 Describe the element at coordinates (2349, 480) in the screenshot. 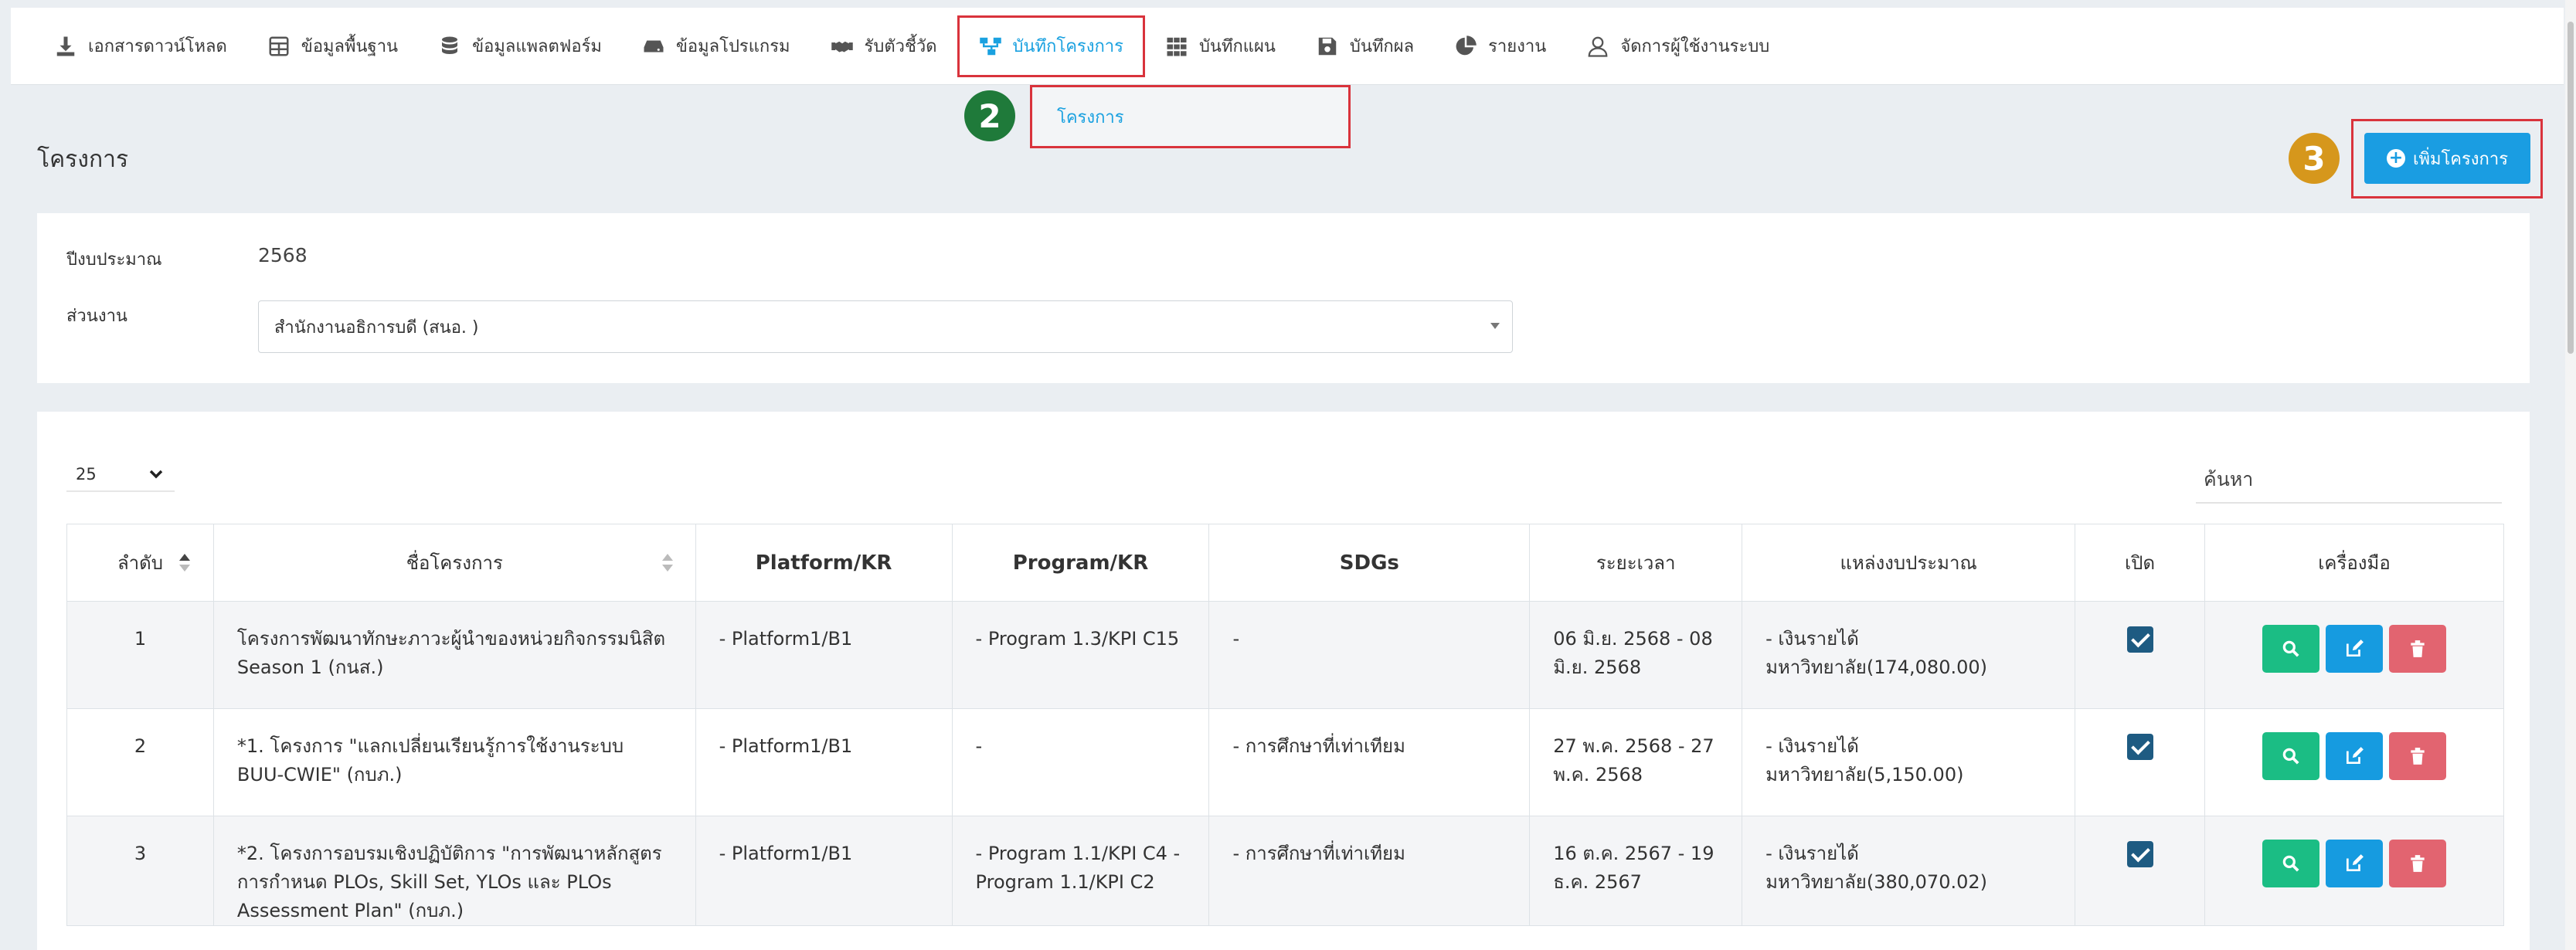

I see `search-input` at that location.